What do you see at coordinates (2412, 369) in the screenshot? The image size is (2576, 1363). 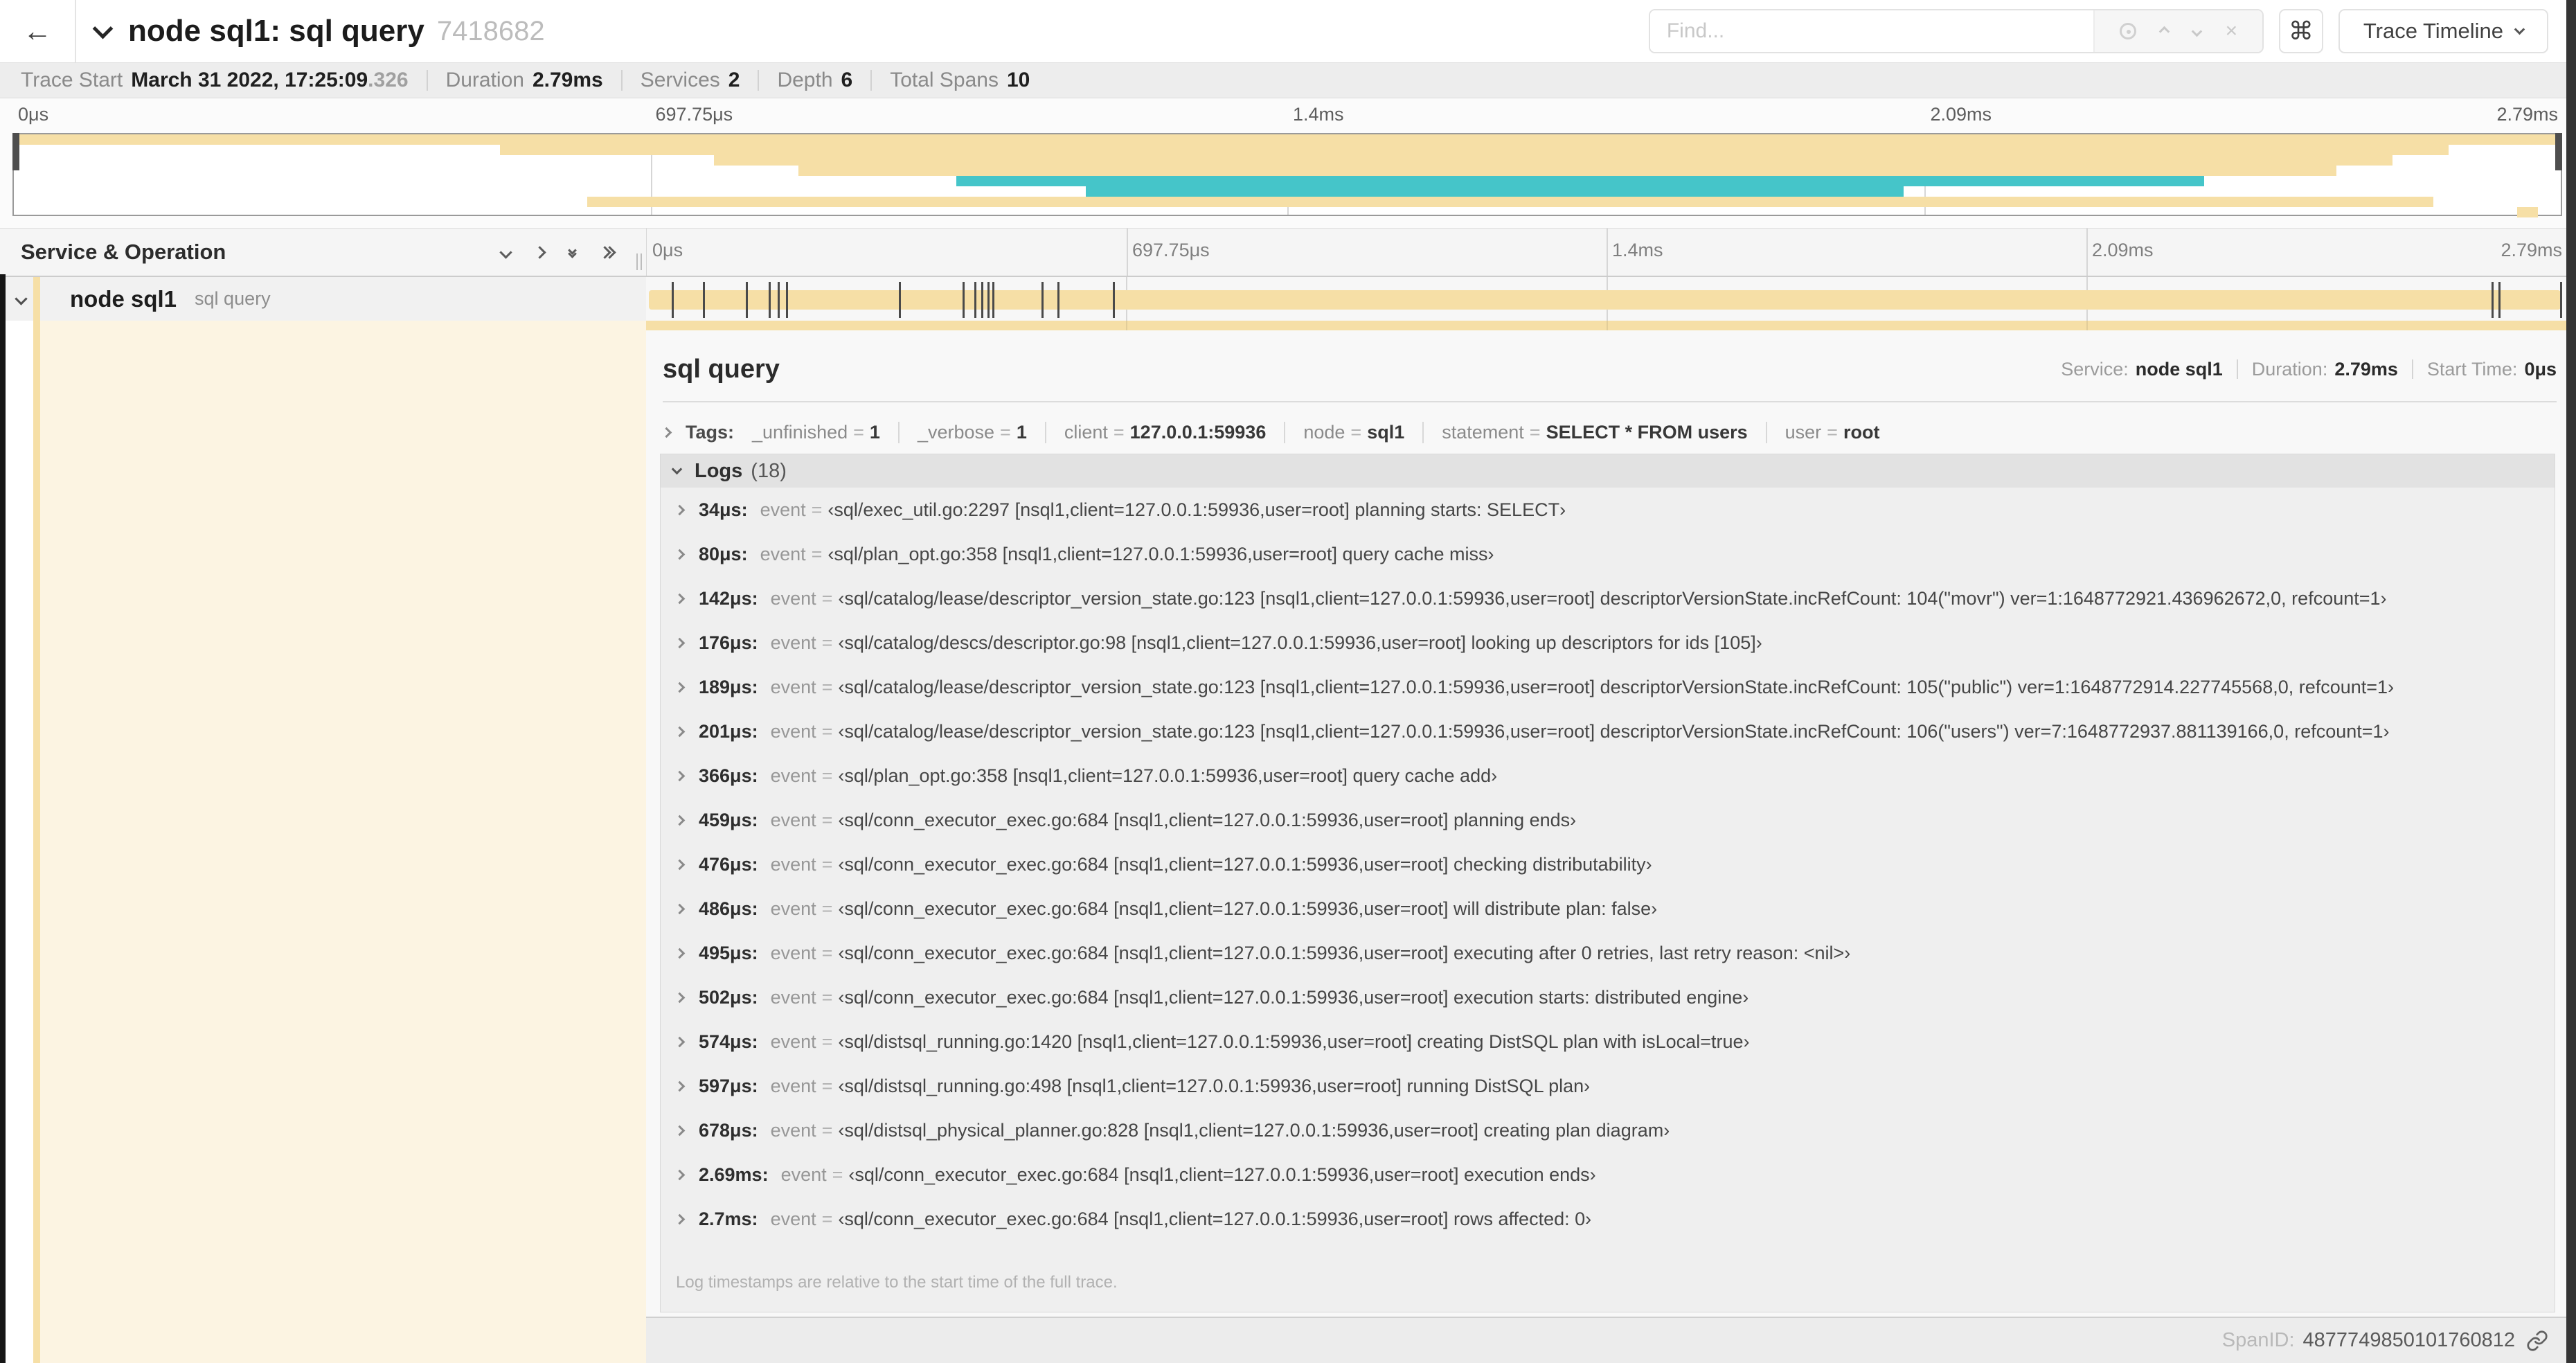 I see `meta-separator` at bounding box center [2412, 369].